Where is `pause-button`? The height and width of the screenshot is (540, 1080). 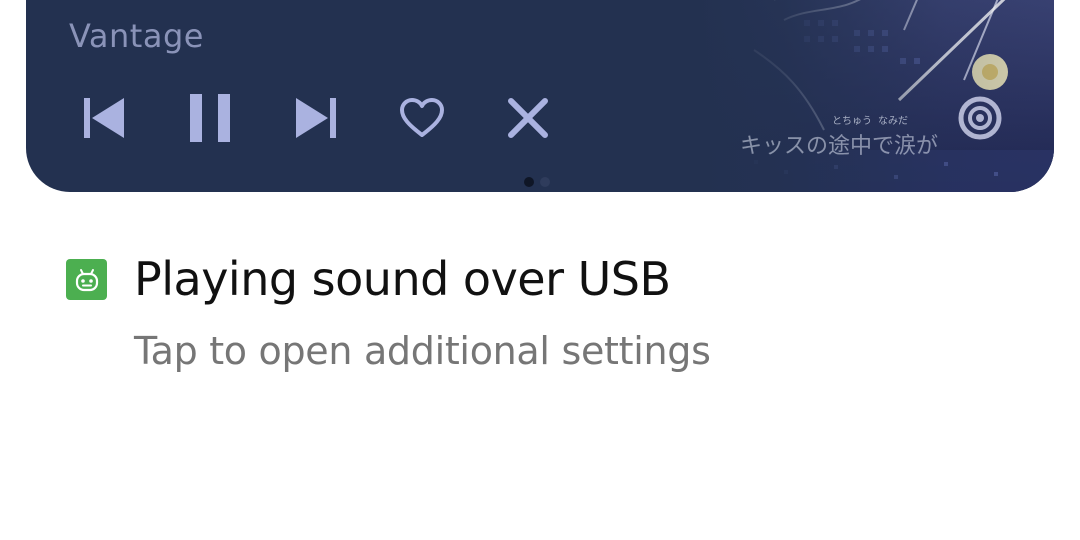 pause-button is located at coordinates (210, 118).